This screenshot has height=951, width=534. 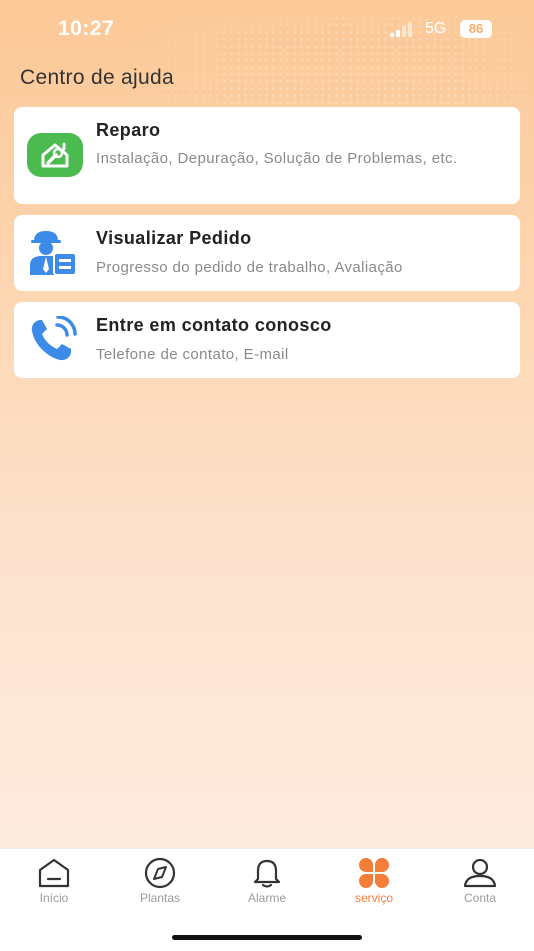 What do you see at coordinates (54, 898) in the screenshot?
I see `tab-home-label: Início` at bounding box center [54, 898].